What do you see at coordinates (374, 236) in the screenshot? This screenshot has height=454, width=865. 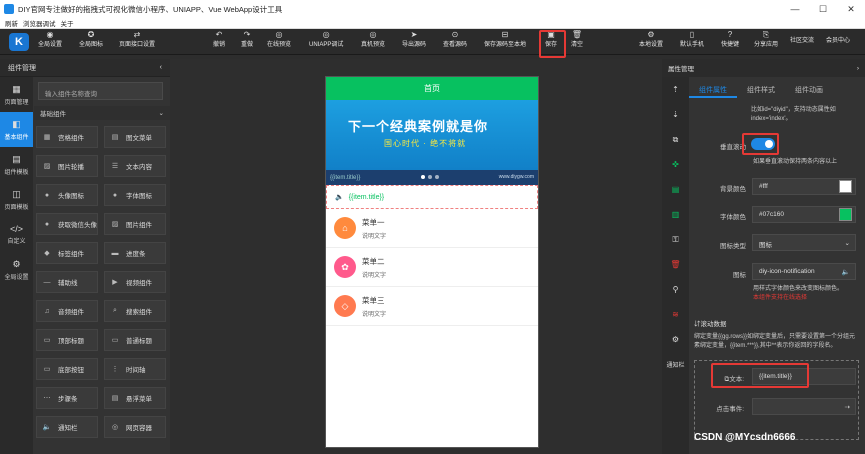 I see `menu-item-subtitle: 说明文字` at bounding box center [374, 236].